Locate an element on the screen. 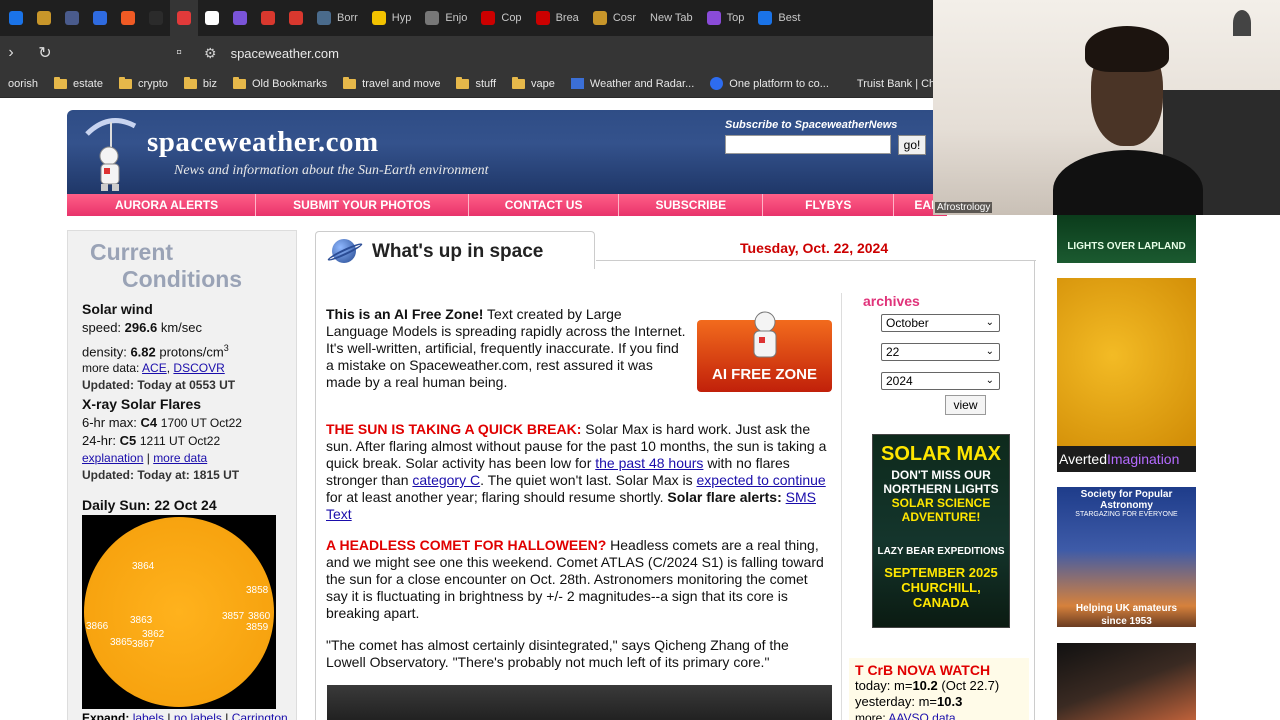 The height and width of the screenshot is (720, 1280). nav-aurora-alerts: AURORA ALERTS is located at coordinates (162, 205).